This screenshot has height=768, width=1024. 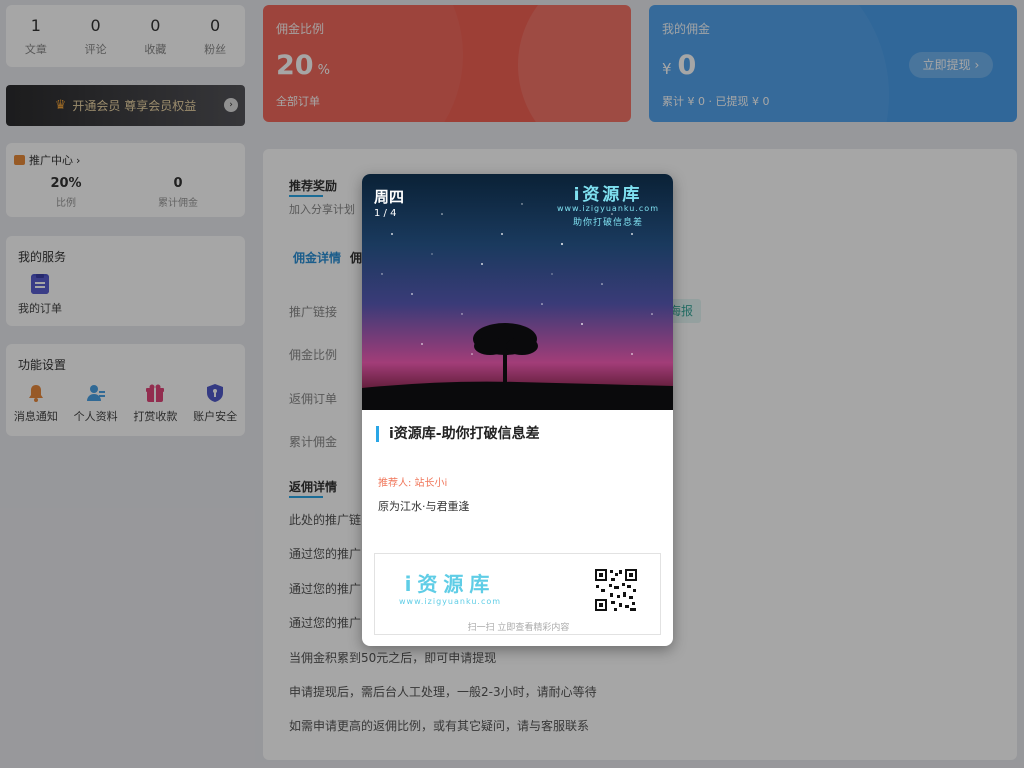 I want to click on poster-page: 1 / 4, so click(x=385, y=213).